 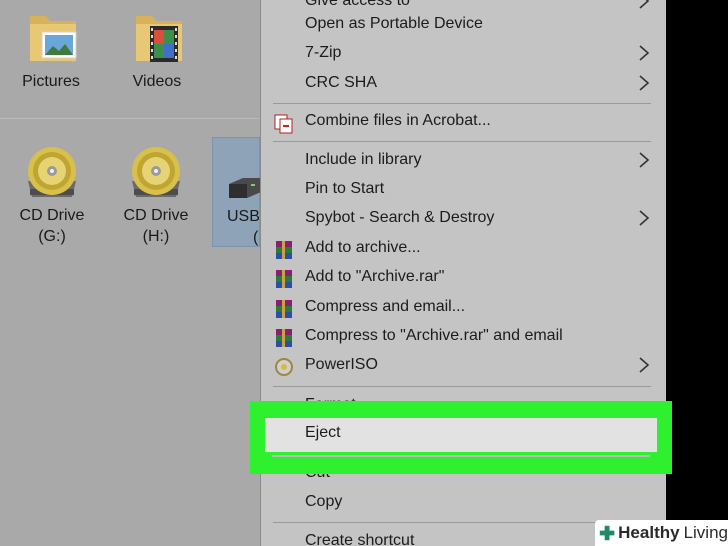 What do you see at coordinates (157, 81) in the screenshot?
I see `videos-label: Videos` at bounding box center [157, 81].